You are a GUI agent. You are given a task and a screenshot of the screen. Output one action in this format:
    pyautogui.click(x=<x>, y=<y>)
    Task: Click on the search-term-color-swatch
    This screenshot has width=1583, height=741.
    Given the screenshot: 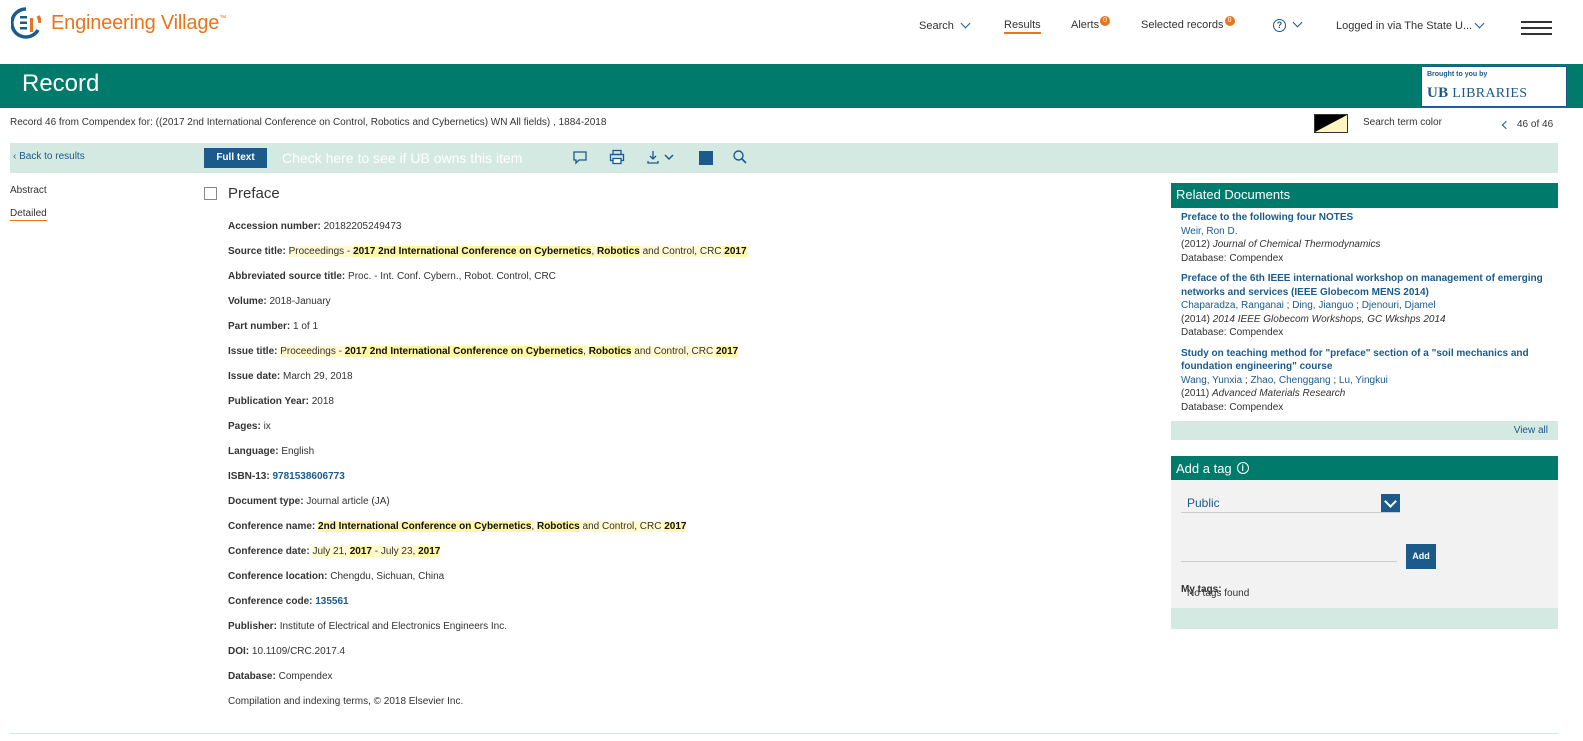 What is the action you would take?
    pyautogui.click(x=1331, y=123)
    